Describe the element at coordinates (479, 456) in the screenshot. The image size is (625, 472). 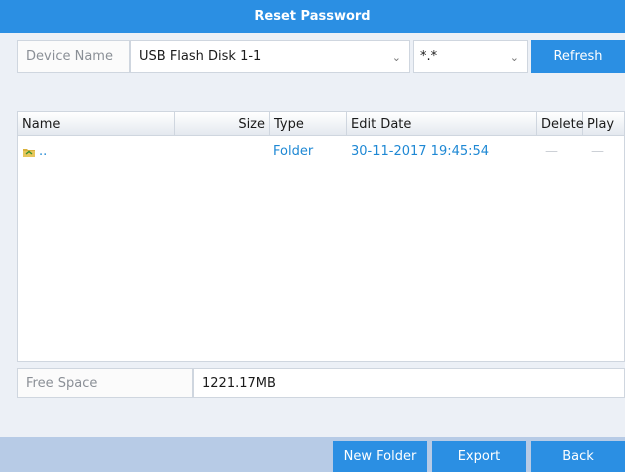
I see `export-button: Export` at that location.